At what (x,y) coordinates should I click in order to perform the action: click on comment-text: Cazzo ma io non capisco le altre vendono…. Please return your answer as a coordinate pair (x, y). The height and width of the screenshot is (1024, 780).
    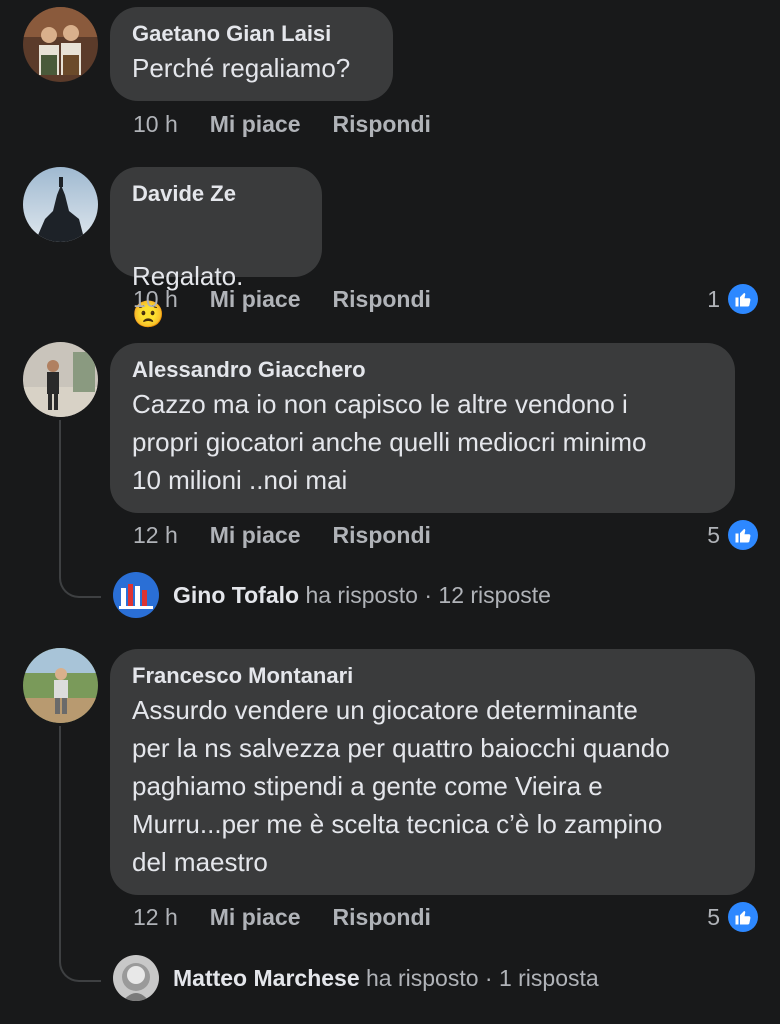
    Looking at the image, I should click on (389, 442).